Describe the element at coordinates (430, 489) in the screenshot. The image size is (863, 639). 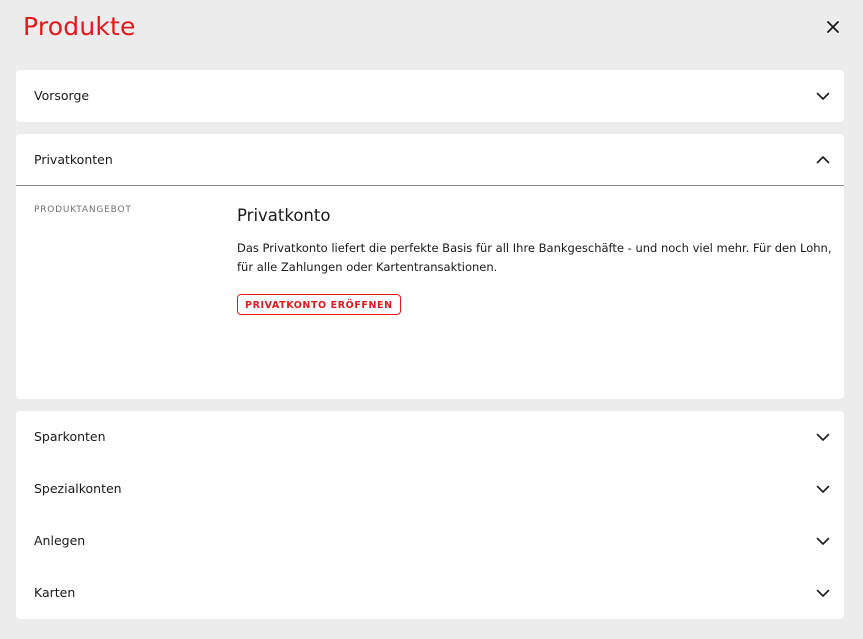
I see `accordion-header-spezialkonten: Spezialkonten` at that location.